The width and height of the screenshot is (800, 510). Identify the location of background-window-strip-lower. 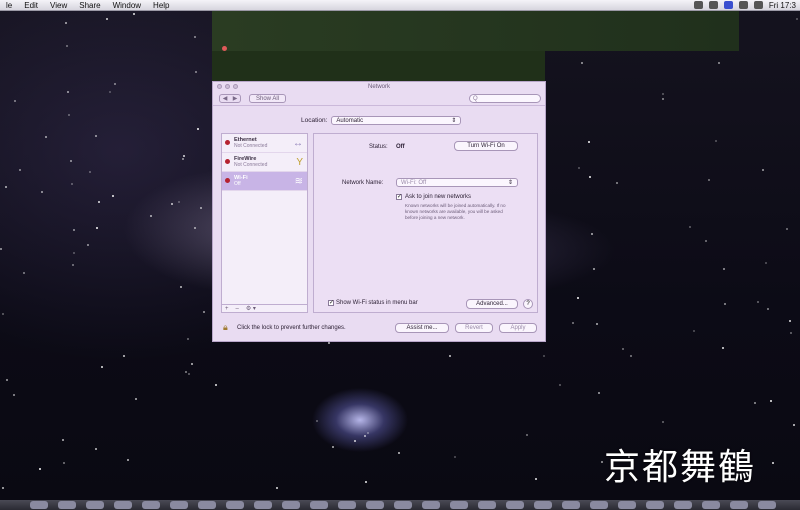
(378, 66).